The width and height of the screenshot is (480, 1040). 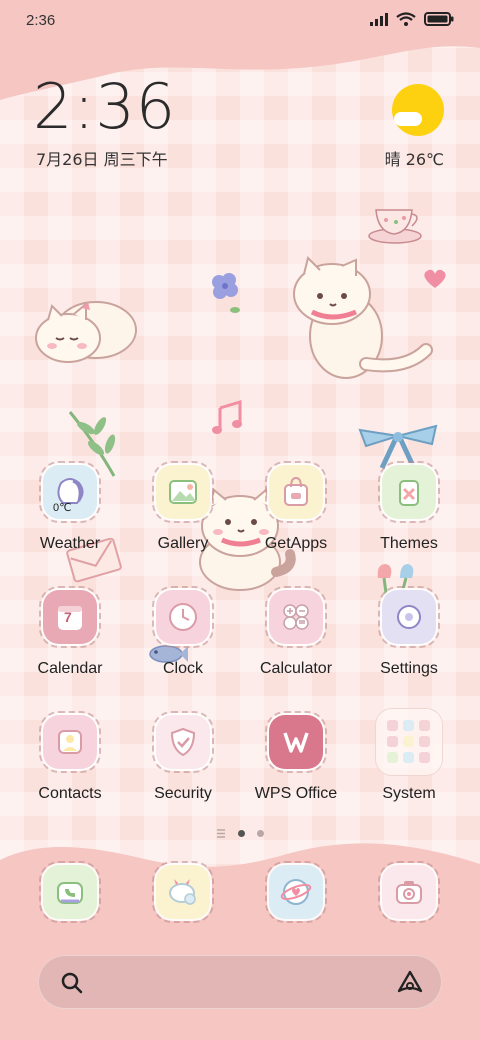 I want to click on person-icon, so click(x=70, y=742).